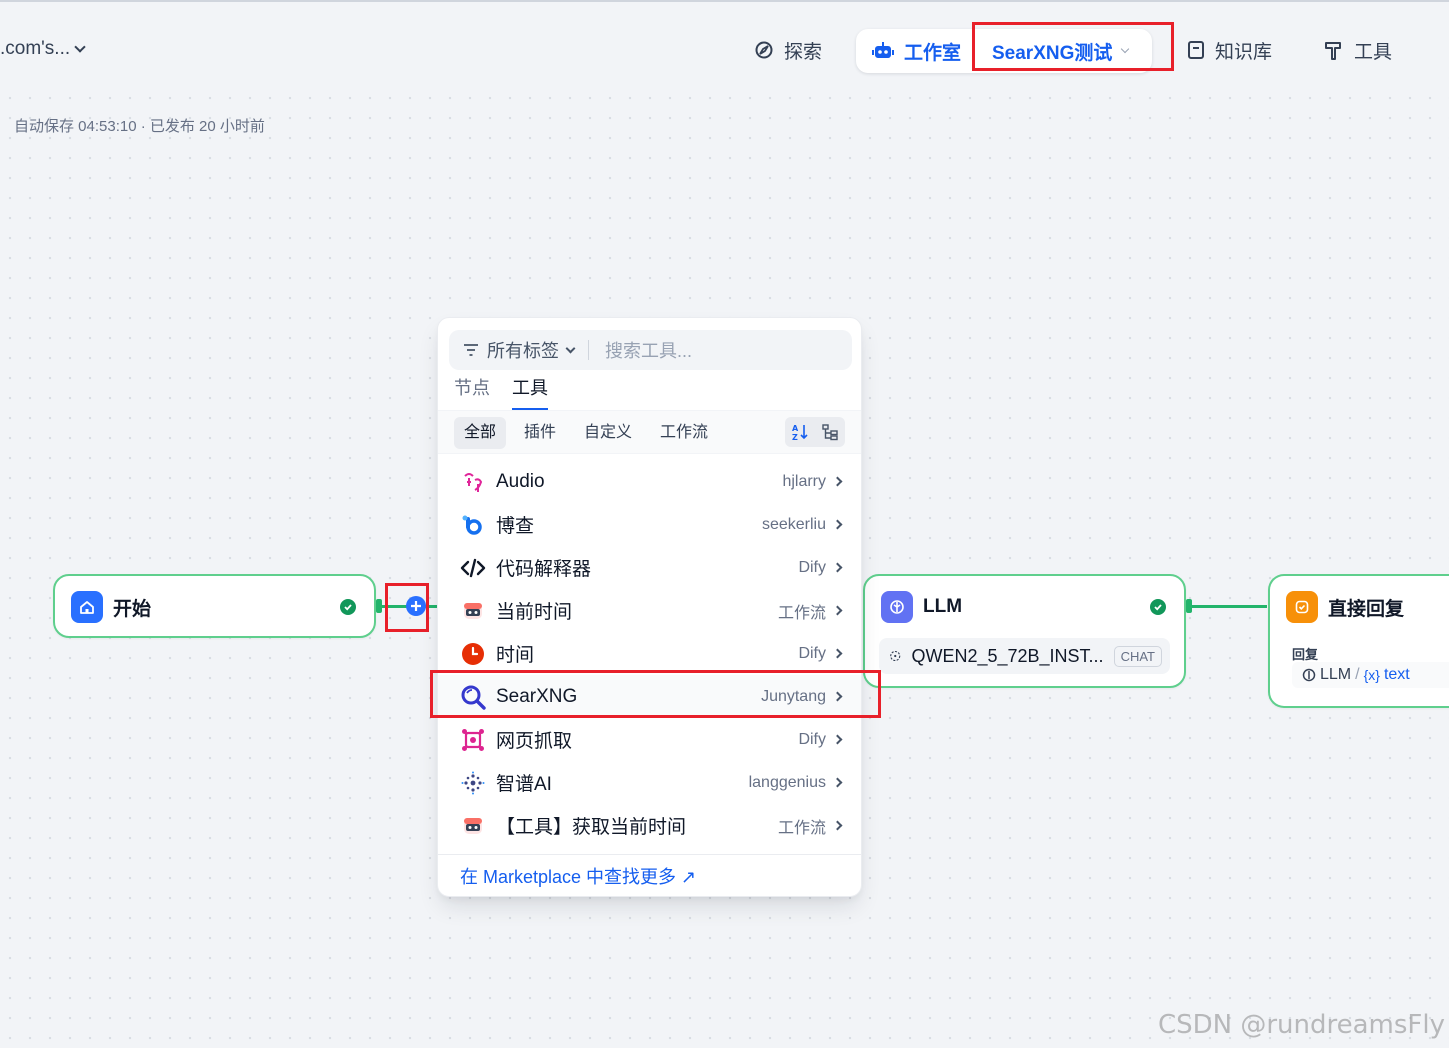 The width and height of the screenshot is (1449, 1048). I want to click on nav-knowledge: 知识库, so click(1229, 50).